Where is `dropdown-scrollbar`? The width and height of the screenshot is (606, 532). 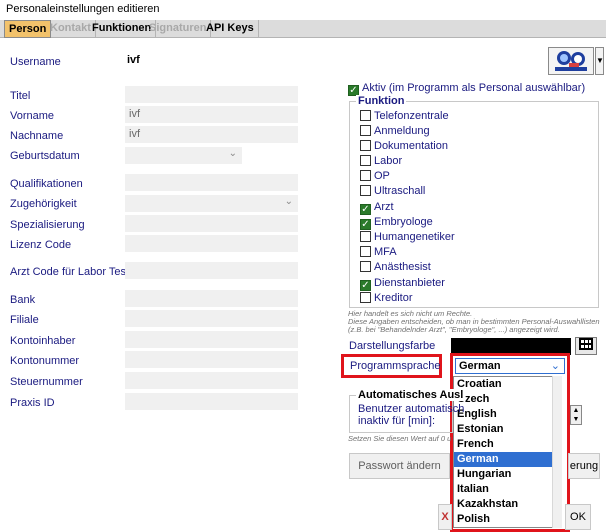
dropdown-scrollbar is located at coordinates (557, 452).